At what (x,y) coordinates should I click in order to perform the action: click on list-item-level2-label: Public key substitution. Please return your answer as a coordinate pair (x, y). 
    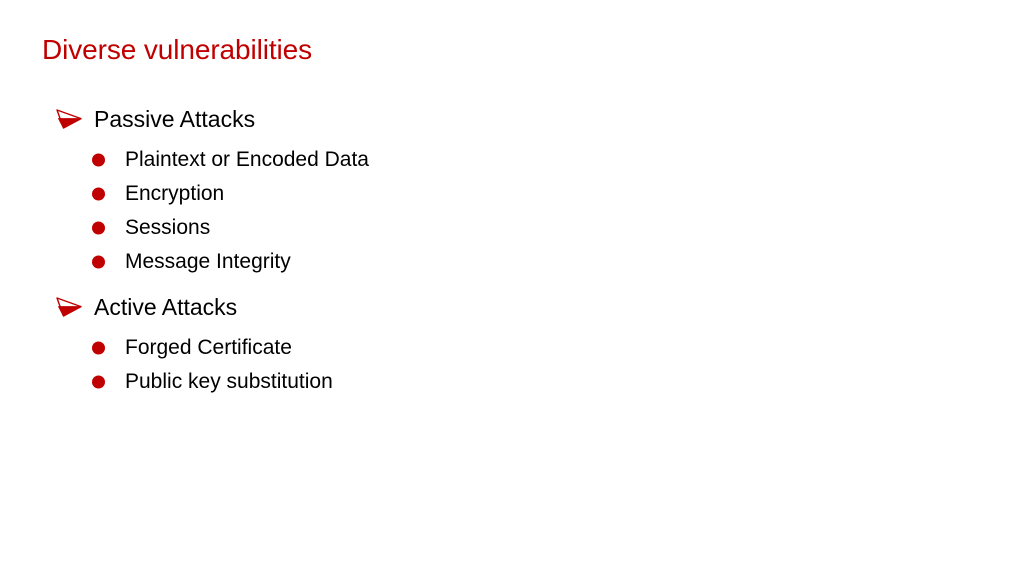
    Looking at the image, I should click on (229, 381).